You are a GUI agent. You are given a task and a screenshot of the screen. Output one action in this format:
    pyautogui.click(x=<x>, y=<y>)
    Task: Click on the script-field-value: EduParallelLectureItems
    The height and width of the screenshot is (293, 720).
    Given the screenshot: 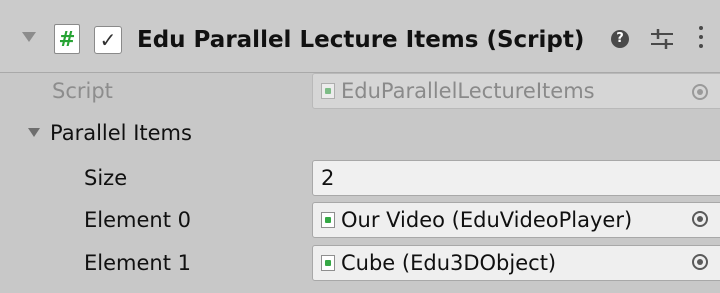 What is the action you would take?
    pyautogui.click(x=468, y=91)
    